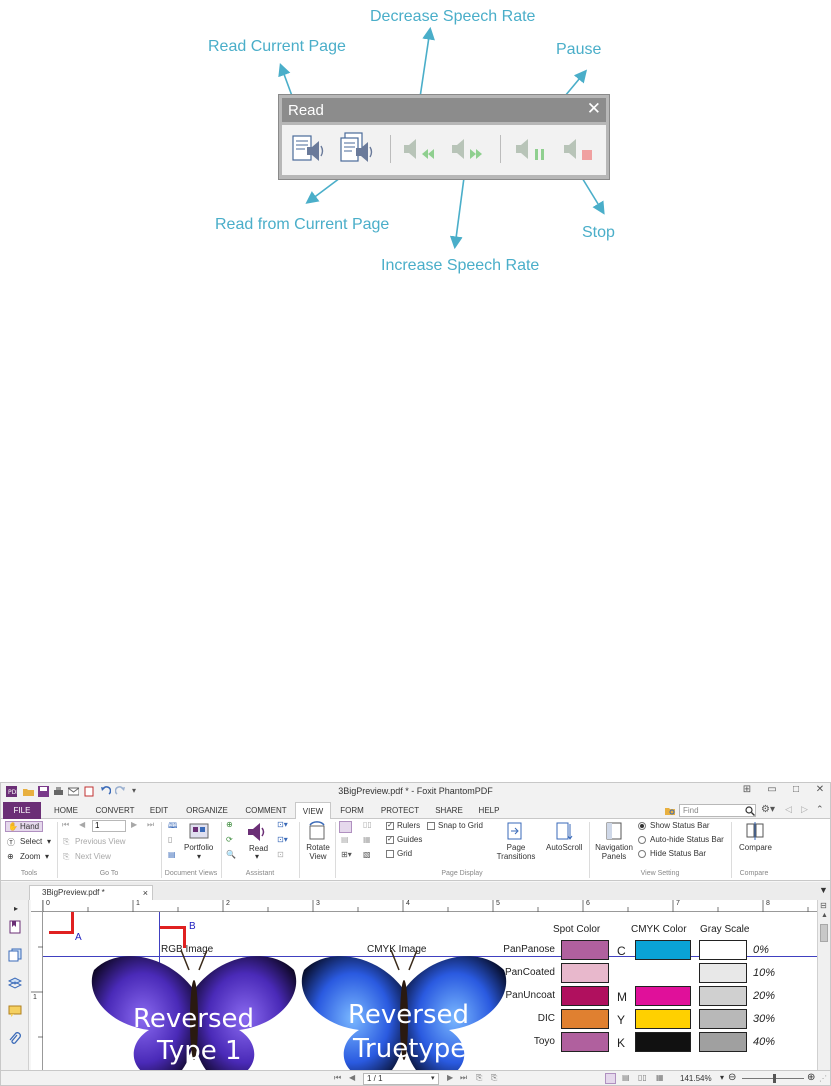 The width and height of the screenshot is (831, 1086). What do you see at coordinates (66, 810) in the screenshot?
I see `tab-home: HOME` at bounding box center [66, 810].